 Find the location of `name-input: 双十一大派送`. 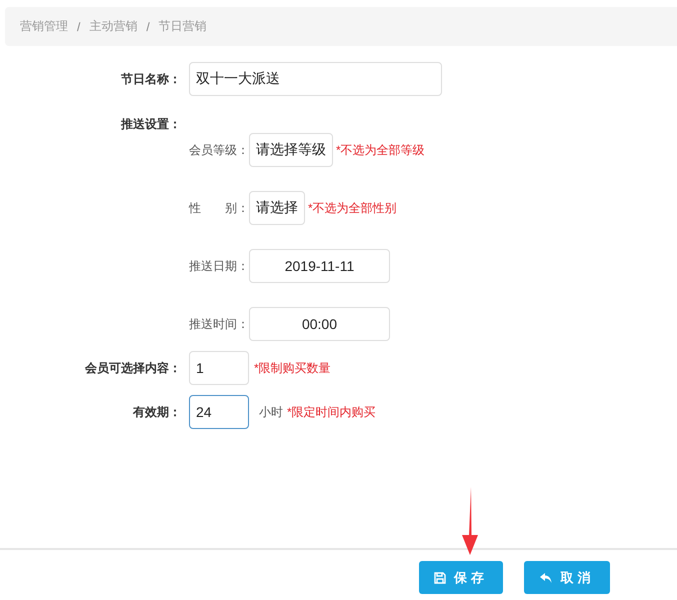

name-input: 双十一大派送 is located at coordinates (315, 79).